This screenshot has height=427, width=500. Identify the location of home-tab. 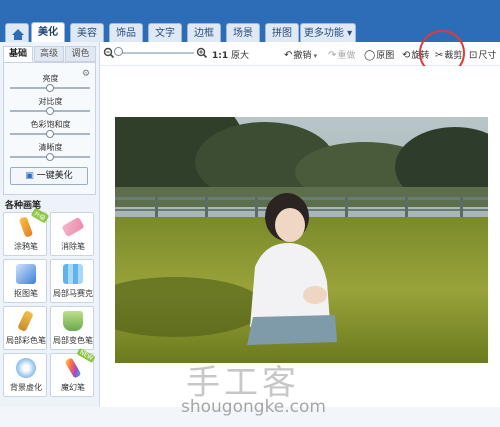
(17, 33).